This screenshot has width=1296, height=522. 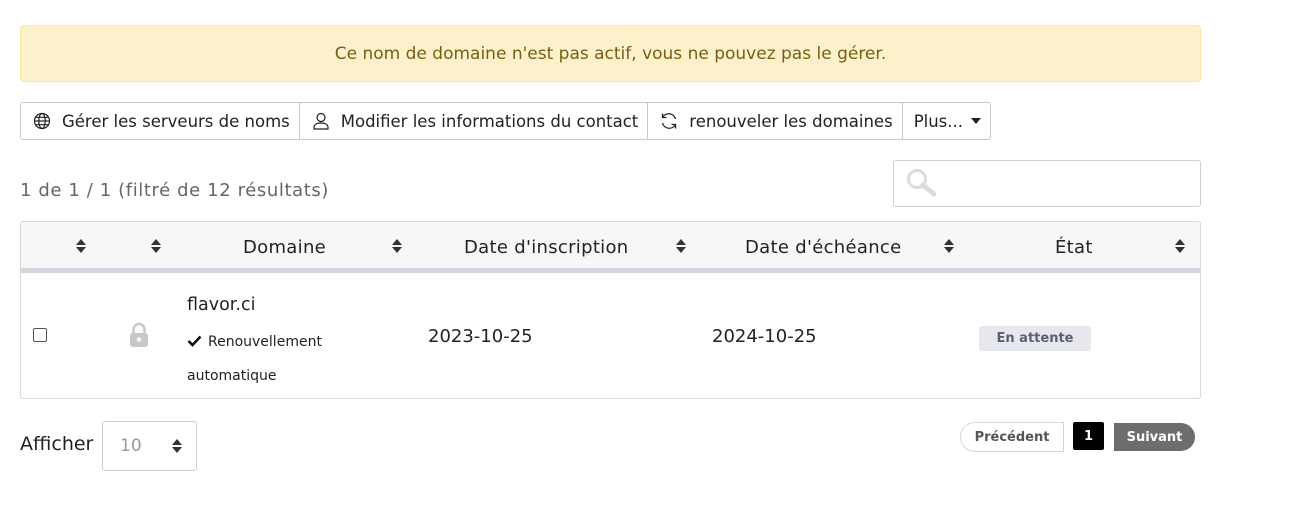 I want to click on renew-domains-button: renouveler les domaines, so click(x=775, y=121).